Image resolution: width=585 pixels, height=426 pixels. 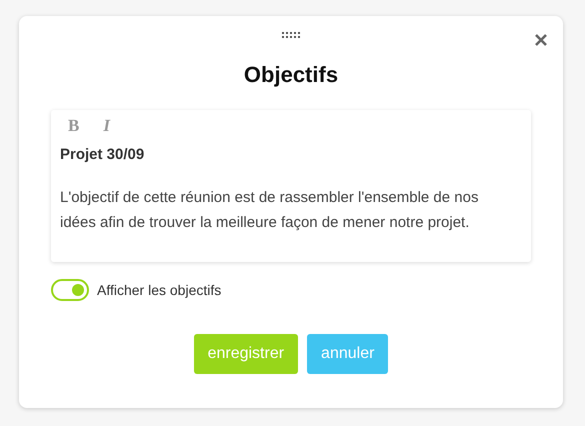 What do you see at coordinates (246, 354) in the screenshot?
I see `save-button: enregistrer` at bounding box center [246, 354].